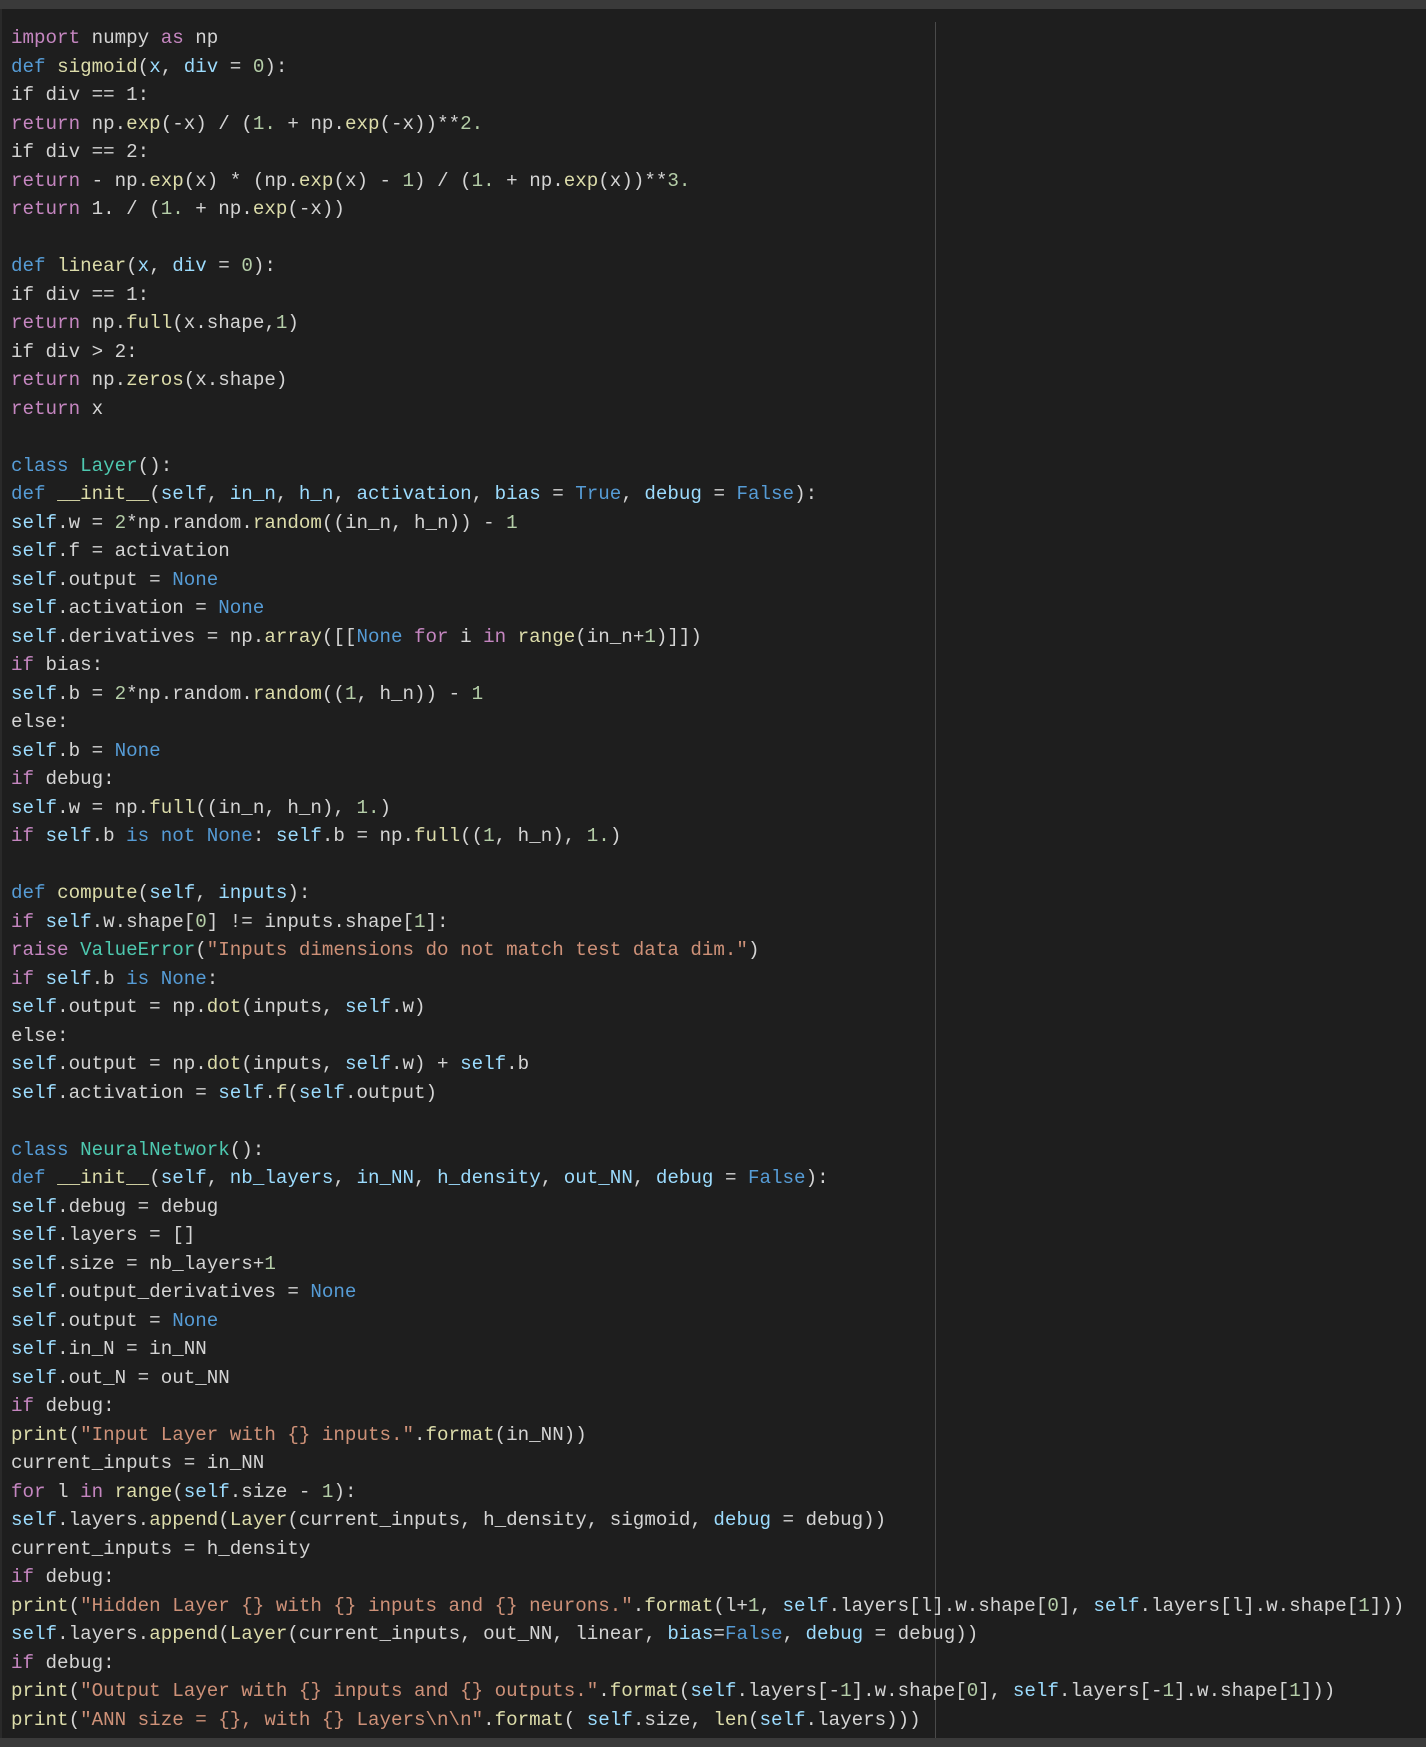  I want to click on code-line: if self.b is None:, so click(115, 978).